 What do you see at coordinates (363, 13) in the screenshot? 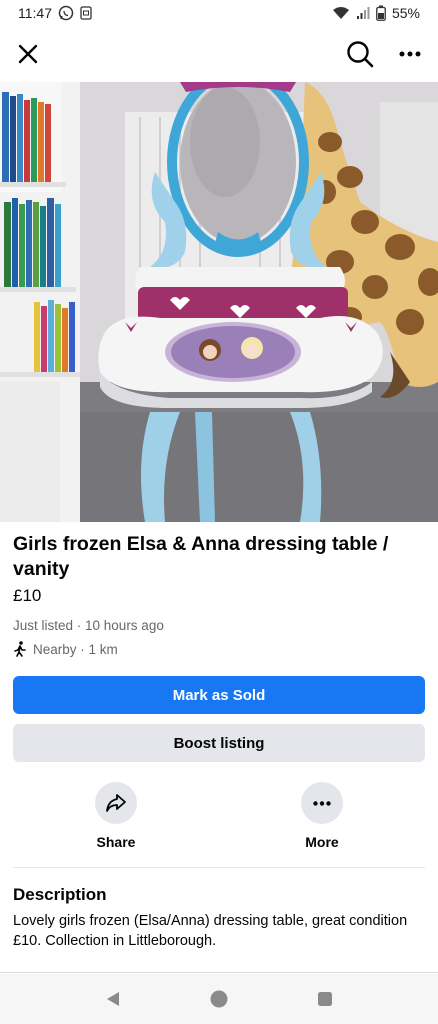
I see `signal-icon` at bounding box center [363, 13].